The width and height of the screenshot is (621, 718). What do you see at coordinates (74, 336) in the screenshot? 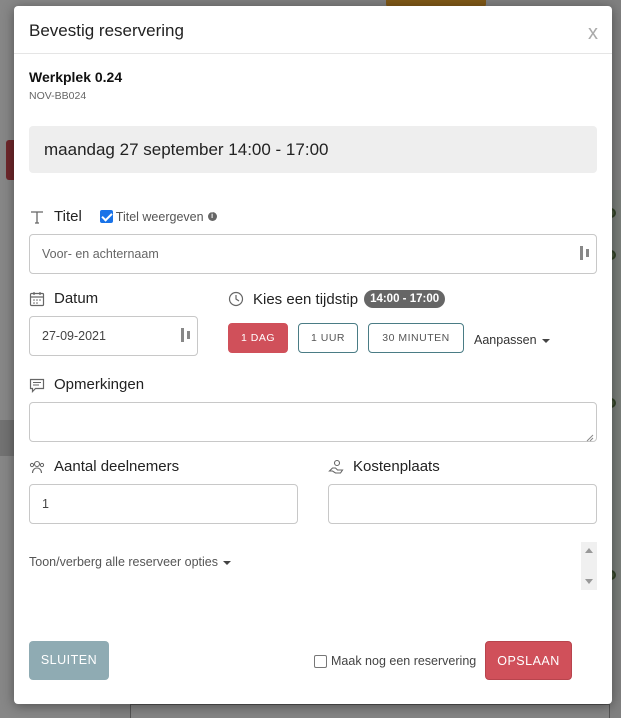
I see `date-value: 27-09-2021` at bounding box center [74, 336].